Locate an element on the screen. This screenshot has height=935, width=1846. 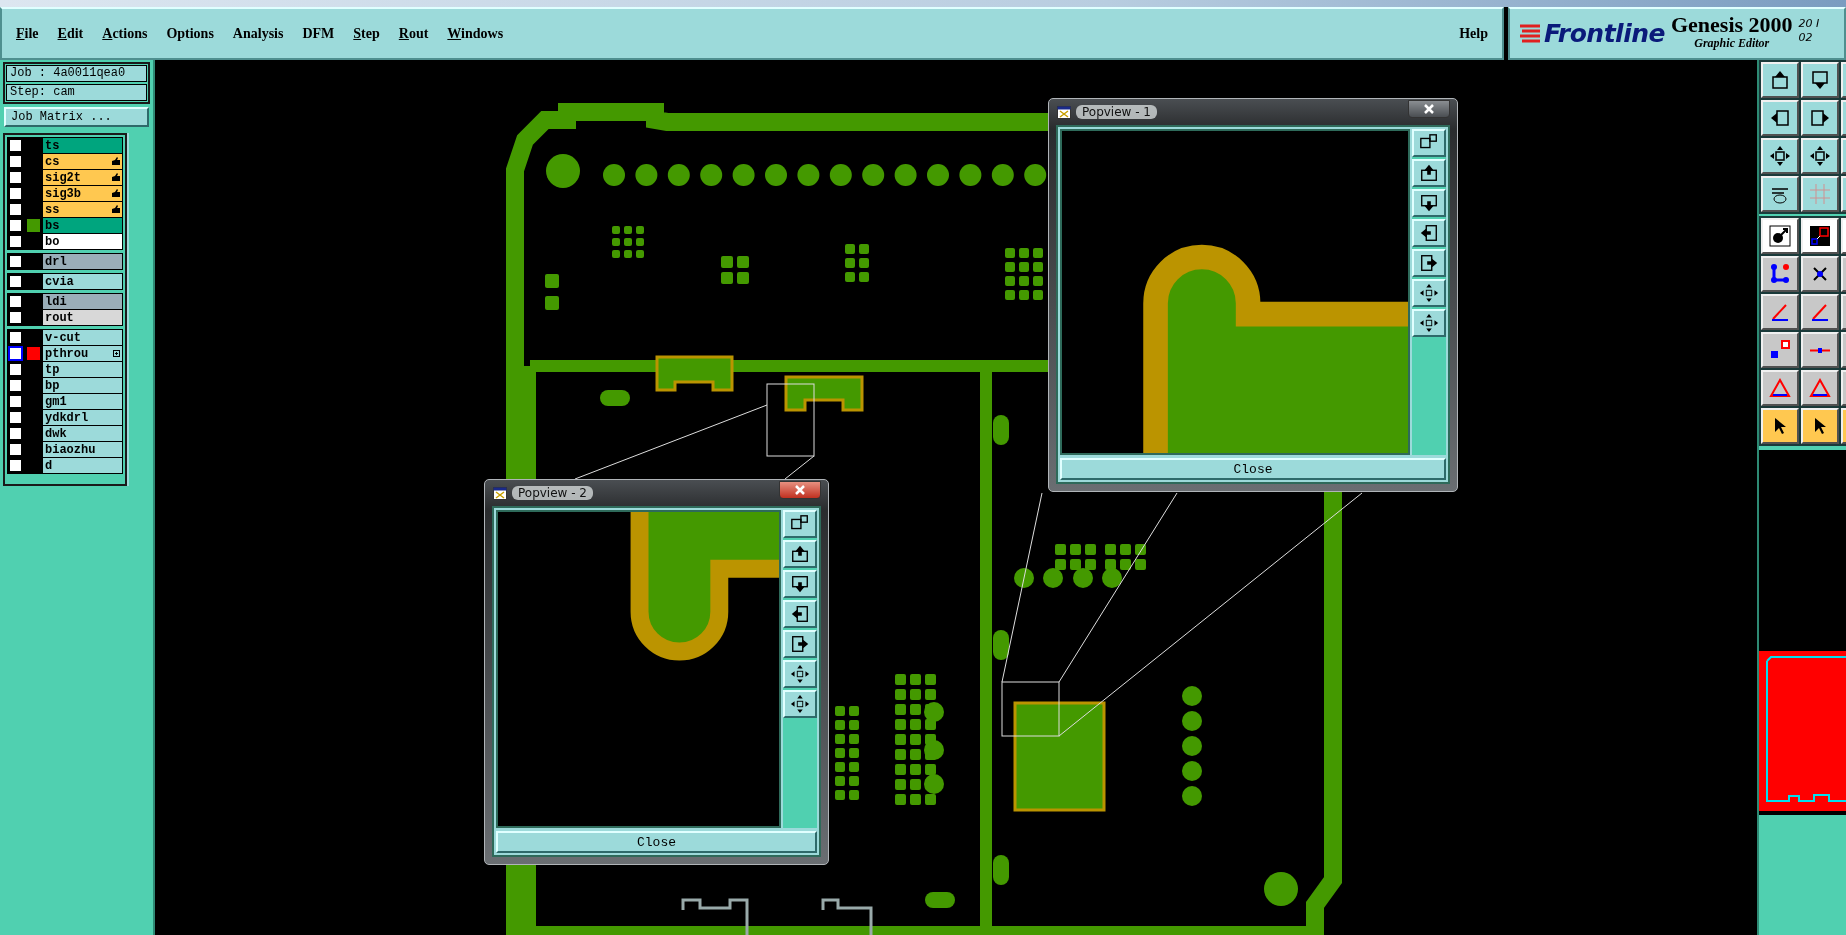
menu-item: Windows is located at coordinates (475, 33).